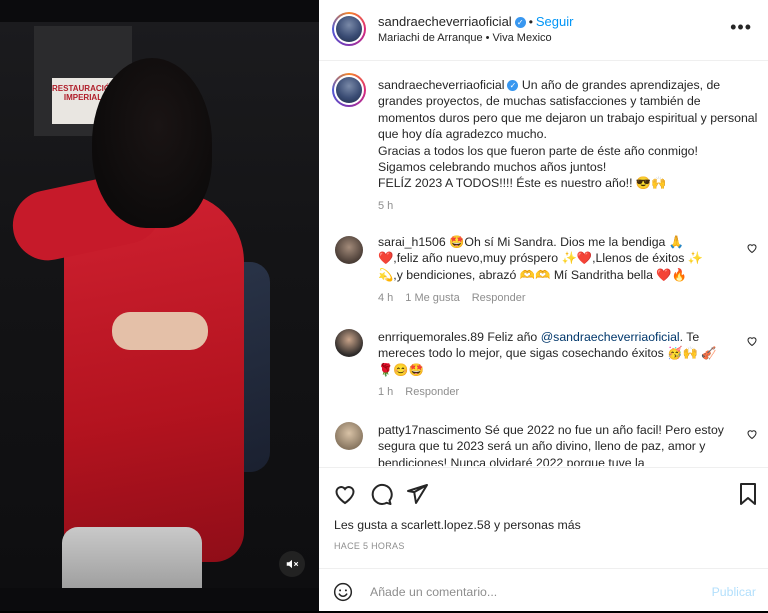 The image size is (768, 613). I want to click on caption-username: sandraecheverriaoficial, so click(441, 85).